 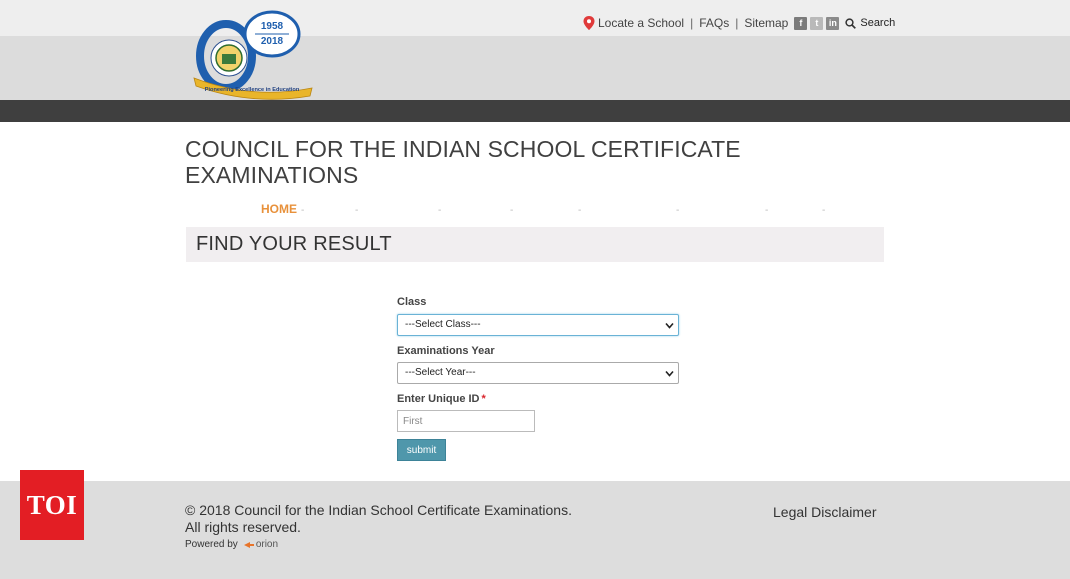 What do you see at coordinates (878, 23) in the screenshot?
I see `search-label: Search` at bounding box center [878, 23].